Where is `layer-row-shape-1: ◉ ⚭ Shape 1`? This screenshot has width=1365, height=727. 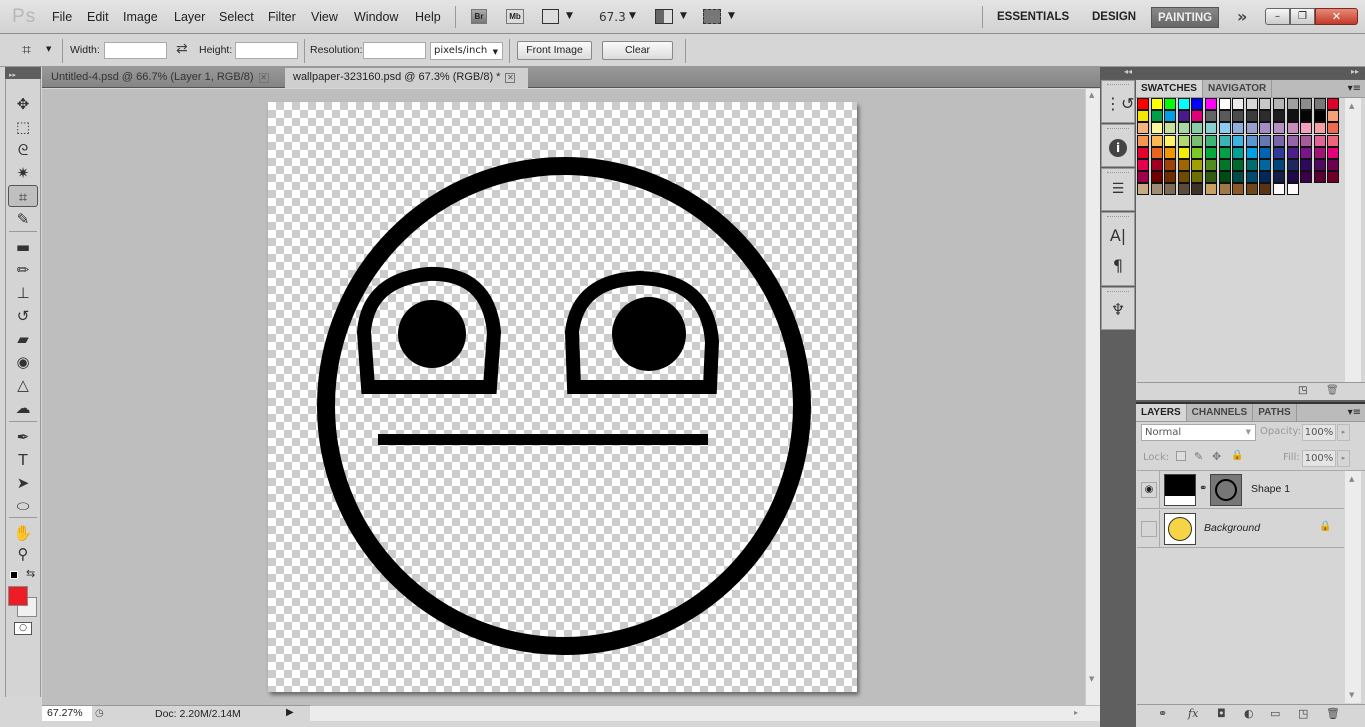 layer-row-shape-1: ◉ ⚭ Shape 1 is located at coordinates (1240, 490).